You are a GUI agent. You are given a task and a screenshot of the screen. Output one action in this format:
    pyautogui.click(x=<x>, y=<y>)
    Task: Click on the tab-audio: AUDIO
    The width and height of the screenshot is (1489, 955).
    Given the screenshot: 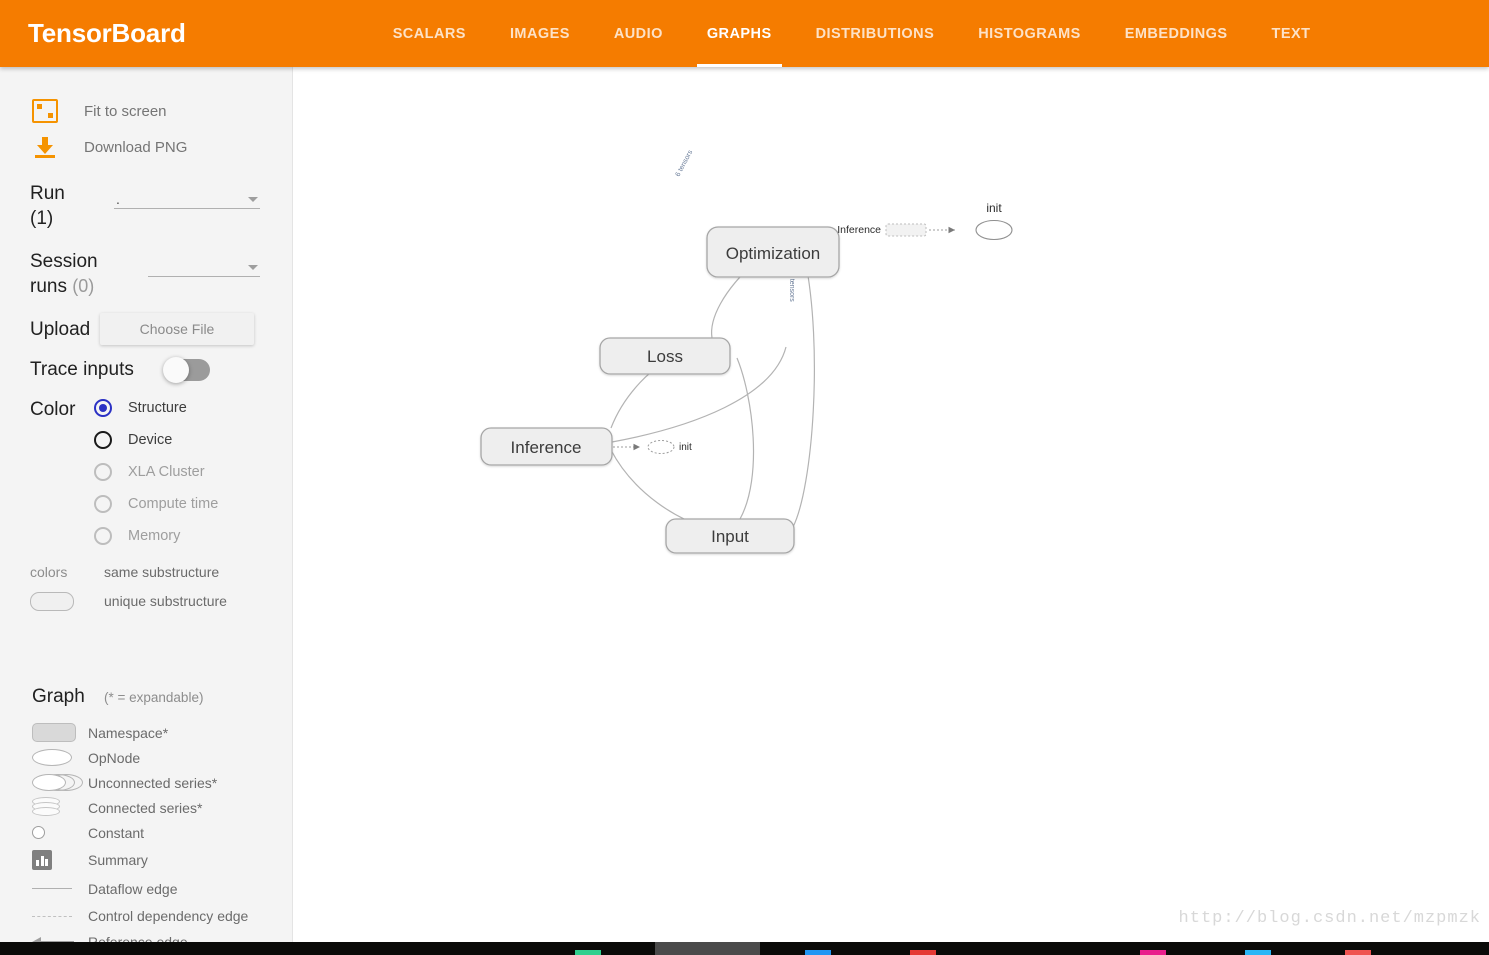 What is the action you would take?
    pyautogui.click(x=638, y=33)
    